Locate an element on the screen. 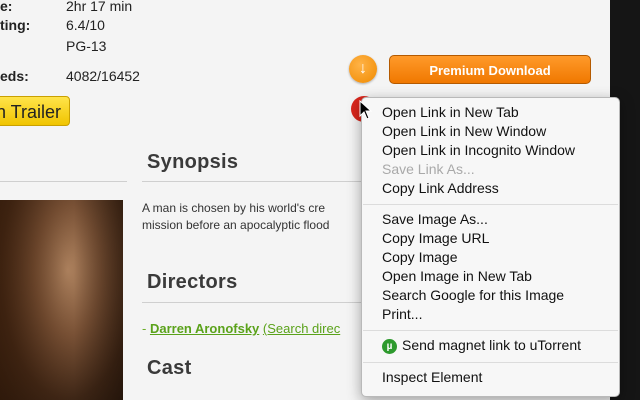 The image size is (640, 400). mouse-pointer-icon is located at coordinates (366, 110).